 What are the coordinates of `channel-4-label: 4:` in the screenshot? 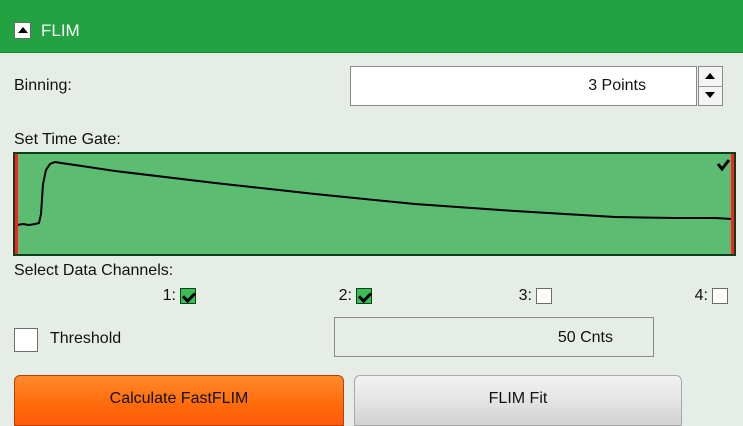 It's located at (701, 295).